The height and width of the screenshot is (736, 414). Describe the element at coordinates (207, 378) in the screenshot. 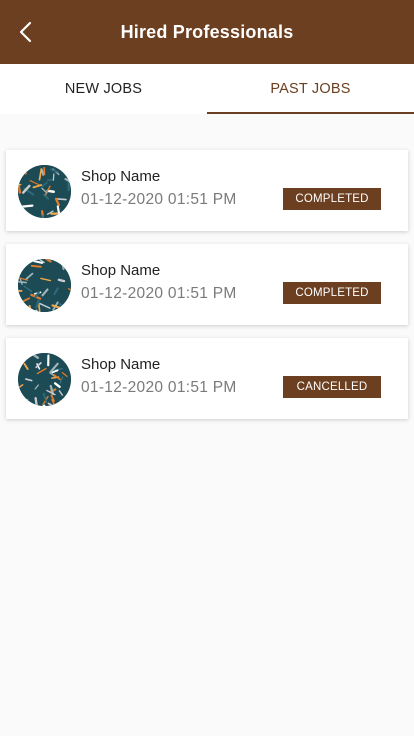

I see `job-card: Shop Name 01-12-2020 01:51 PM CANCELLED` at that location.